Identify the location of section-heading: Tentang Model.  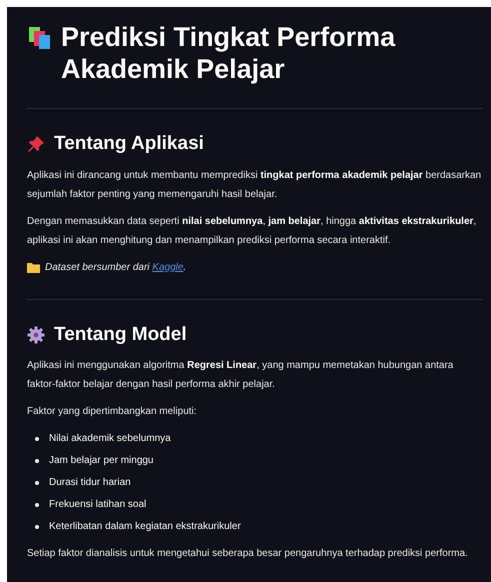
(120, 335).